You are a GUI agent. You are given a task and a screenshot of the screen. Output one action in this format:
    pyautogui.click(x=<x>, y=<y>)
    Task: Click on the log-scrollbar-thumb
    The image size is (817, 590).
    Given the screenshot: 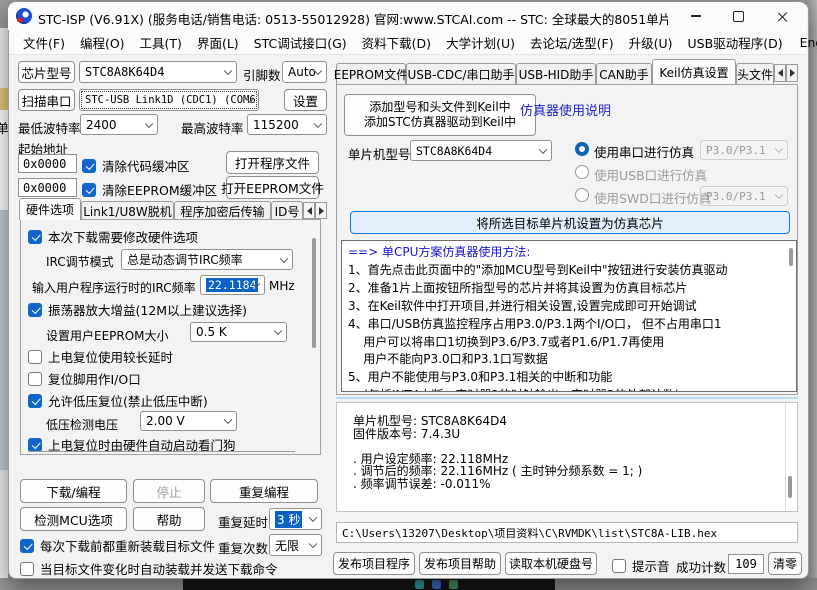 What is the action you would take?
    pyautogui.click(x=790, y=487)
    